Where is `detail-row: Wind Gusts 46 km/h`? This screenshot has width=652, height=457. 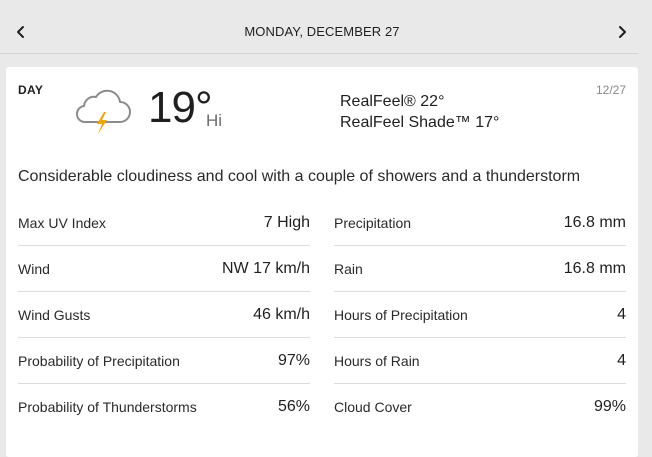
detail-row: Wind Gusts 46 km/h is located at coordinates (164, 315).